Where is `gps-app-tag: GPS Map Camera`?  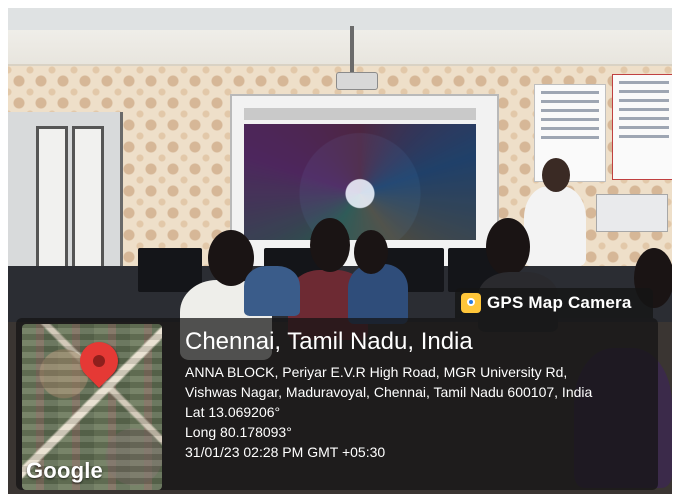 gps-app-tag: GPS Map Camera is located at coordinates (554, 303).